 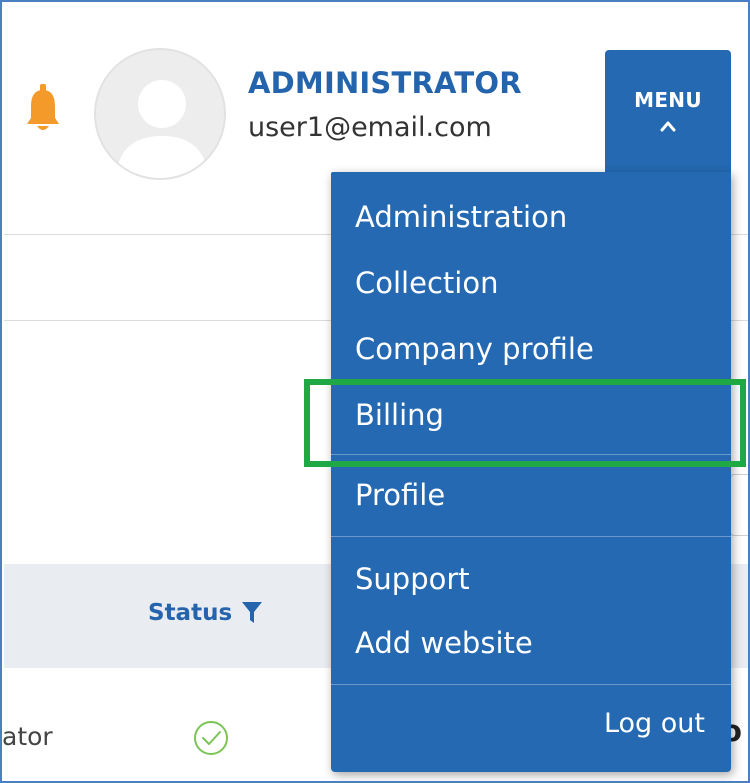 What do you see at coordinates (190, 613) in the screenshot?
I see `status-header-label: Status` at bounding box center [190, 613].